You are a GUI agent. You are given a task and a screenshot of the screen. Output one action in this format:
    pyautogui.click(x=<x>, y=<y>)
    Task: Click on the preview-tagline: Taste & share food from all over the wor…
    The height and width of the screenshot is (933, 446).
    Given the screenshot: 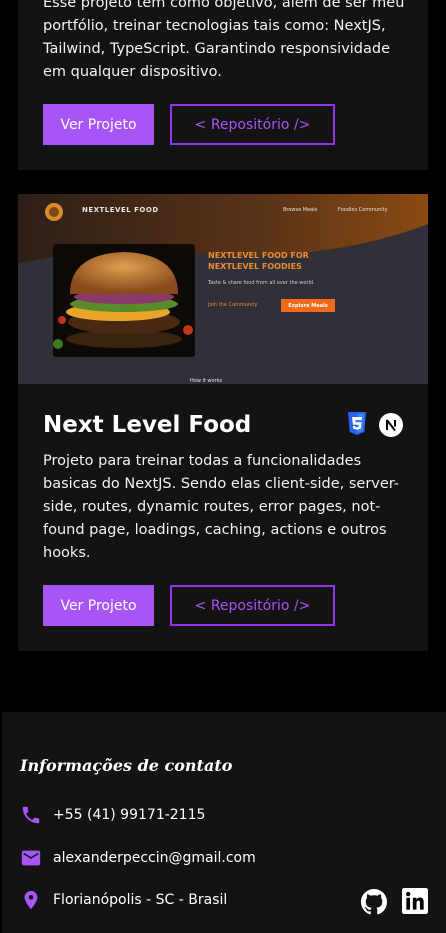 What is the action you would take?
    pyautogui.click(x=261, y=283)
    